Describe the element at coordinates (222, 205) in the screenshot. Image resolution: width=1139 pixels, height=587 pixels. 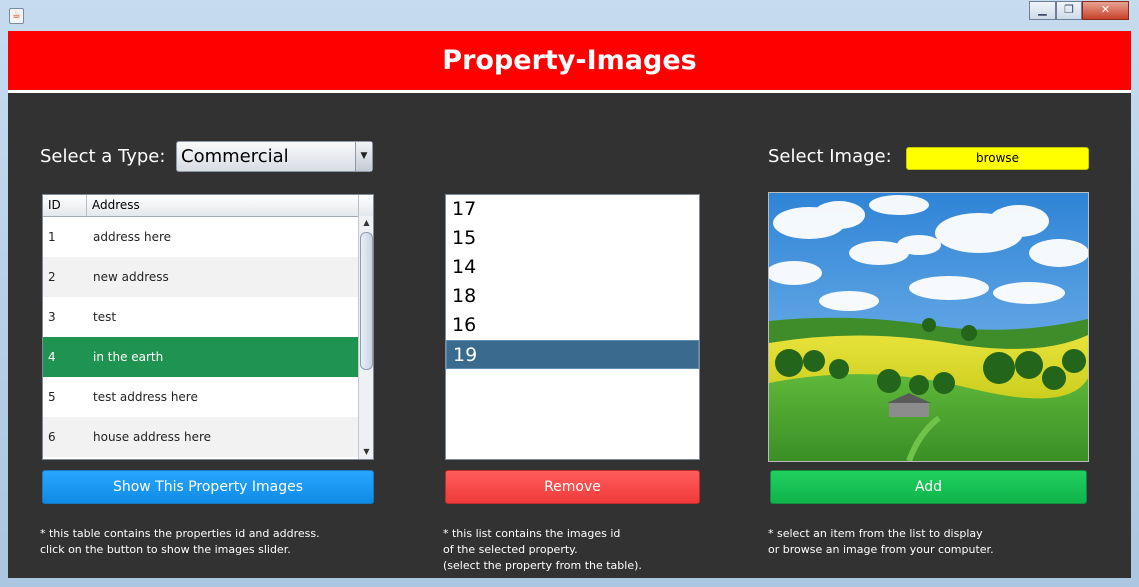
I see `column-header-address: Address` at that location.